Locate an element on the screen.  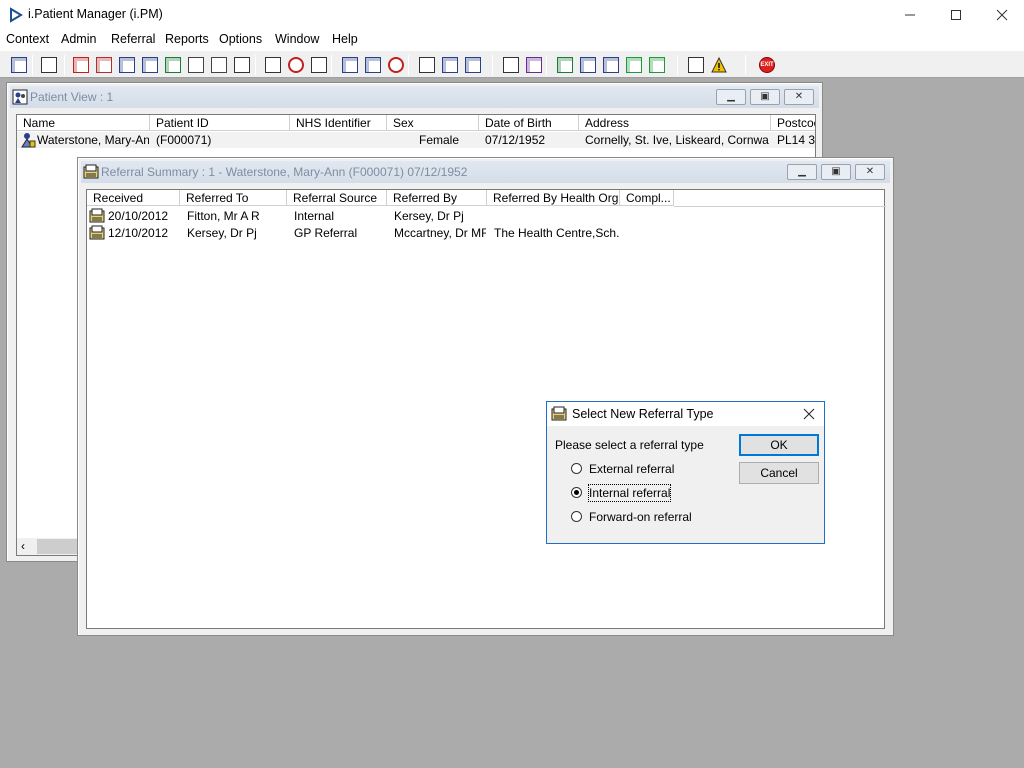
refresh-icon is located at coordinates (634, 65).